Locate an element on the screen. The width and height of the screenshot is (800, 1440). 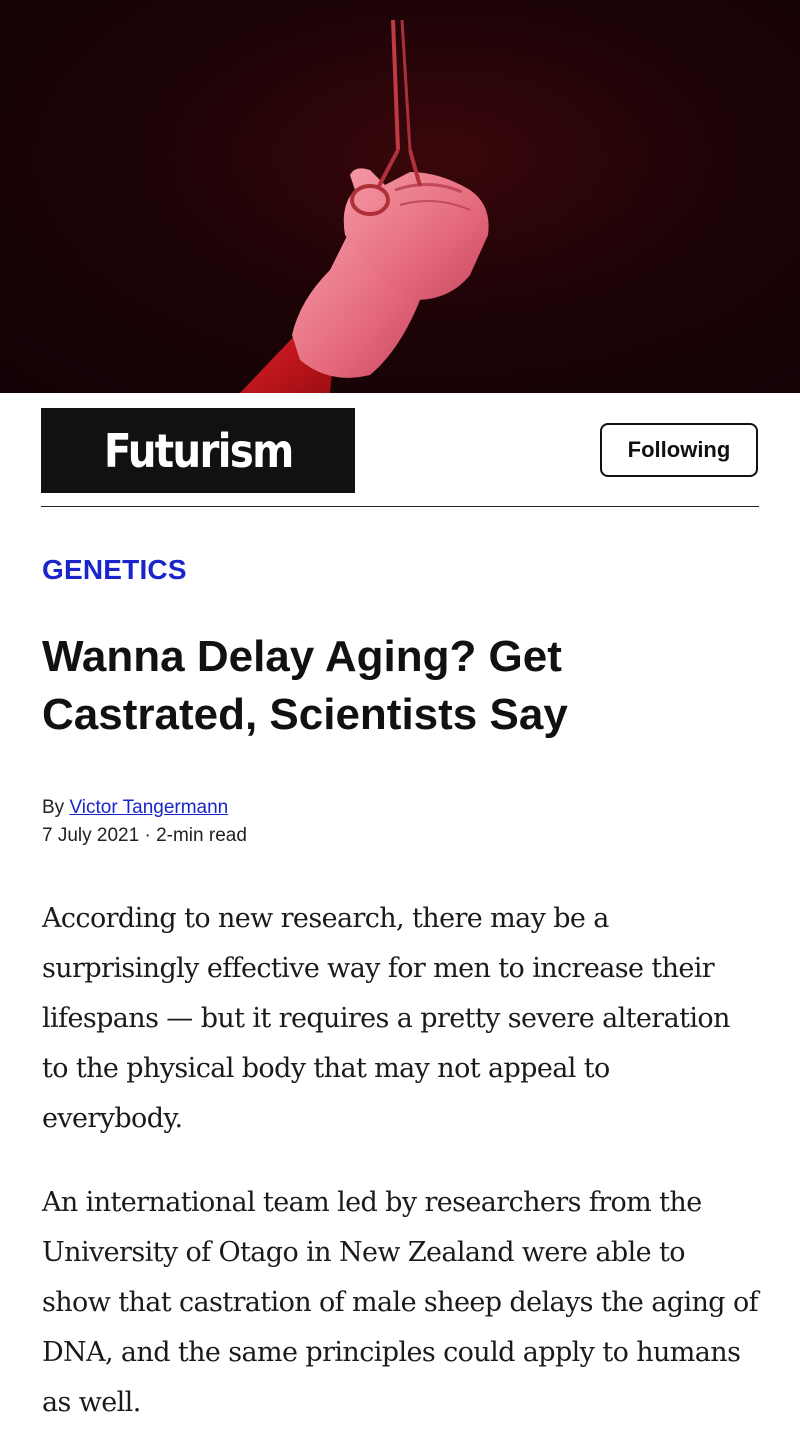
read-time: 2-min read is located at coordinates (201, 835).